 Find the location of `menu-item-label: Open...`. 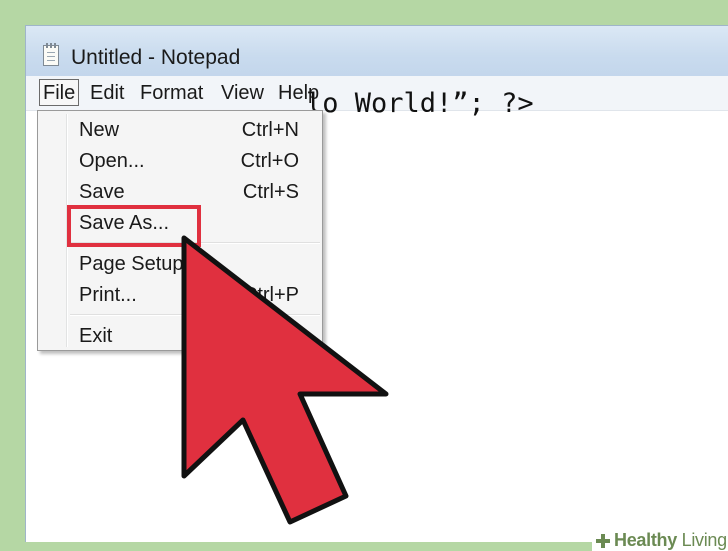

menu-item-label: Open... is located at coordinates (112, 161).